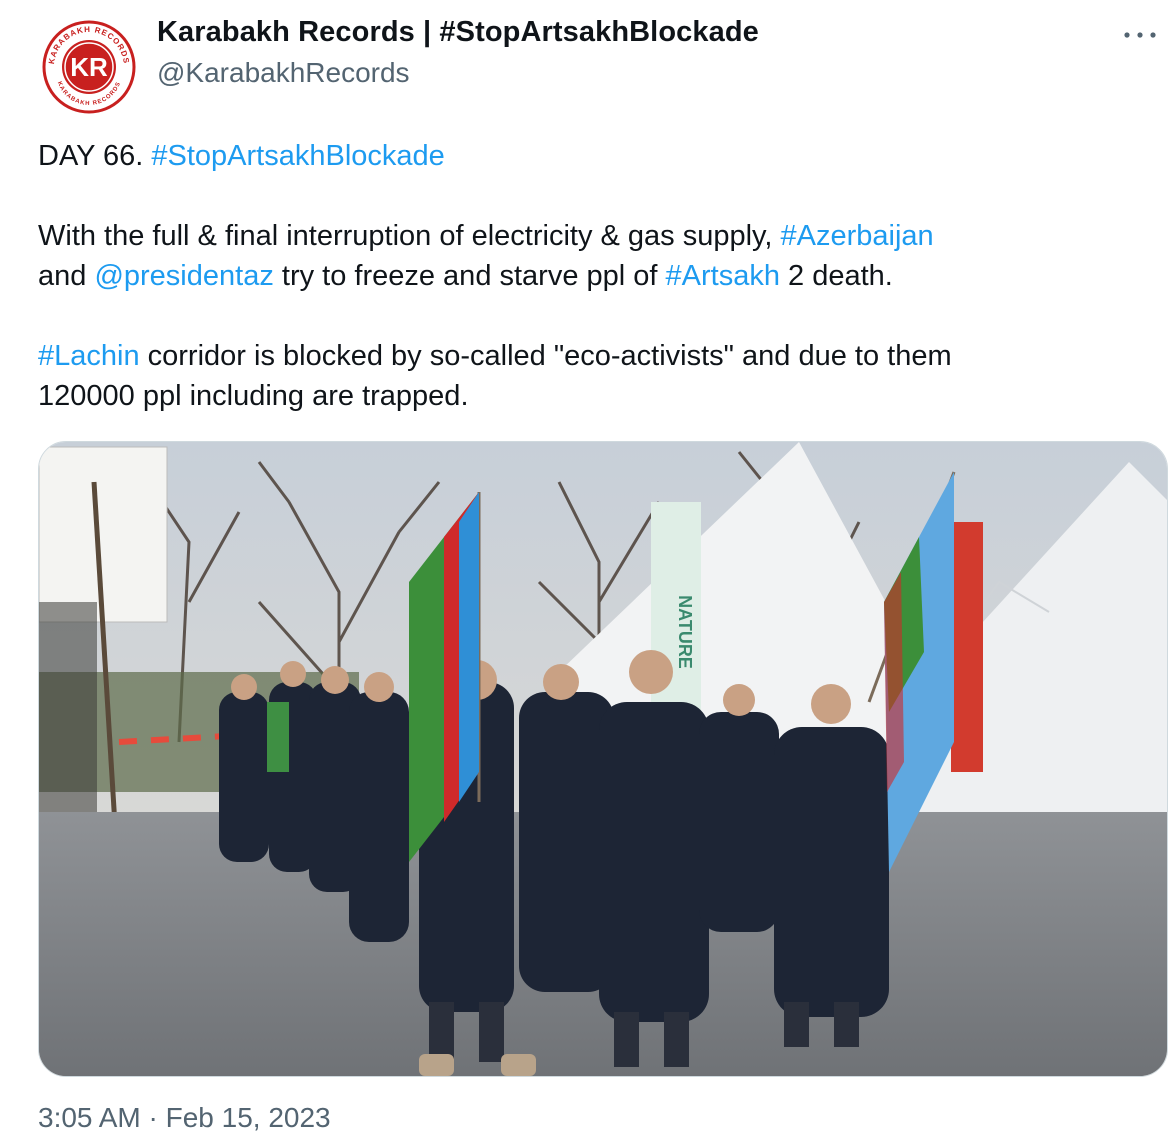 The height and width of the screenshot is (1134, 1174). I want to click on tweet-line-1: DAY 66. #StopArtsakhBlockade, so click(602, 156).